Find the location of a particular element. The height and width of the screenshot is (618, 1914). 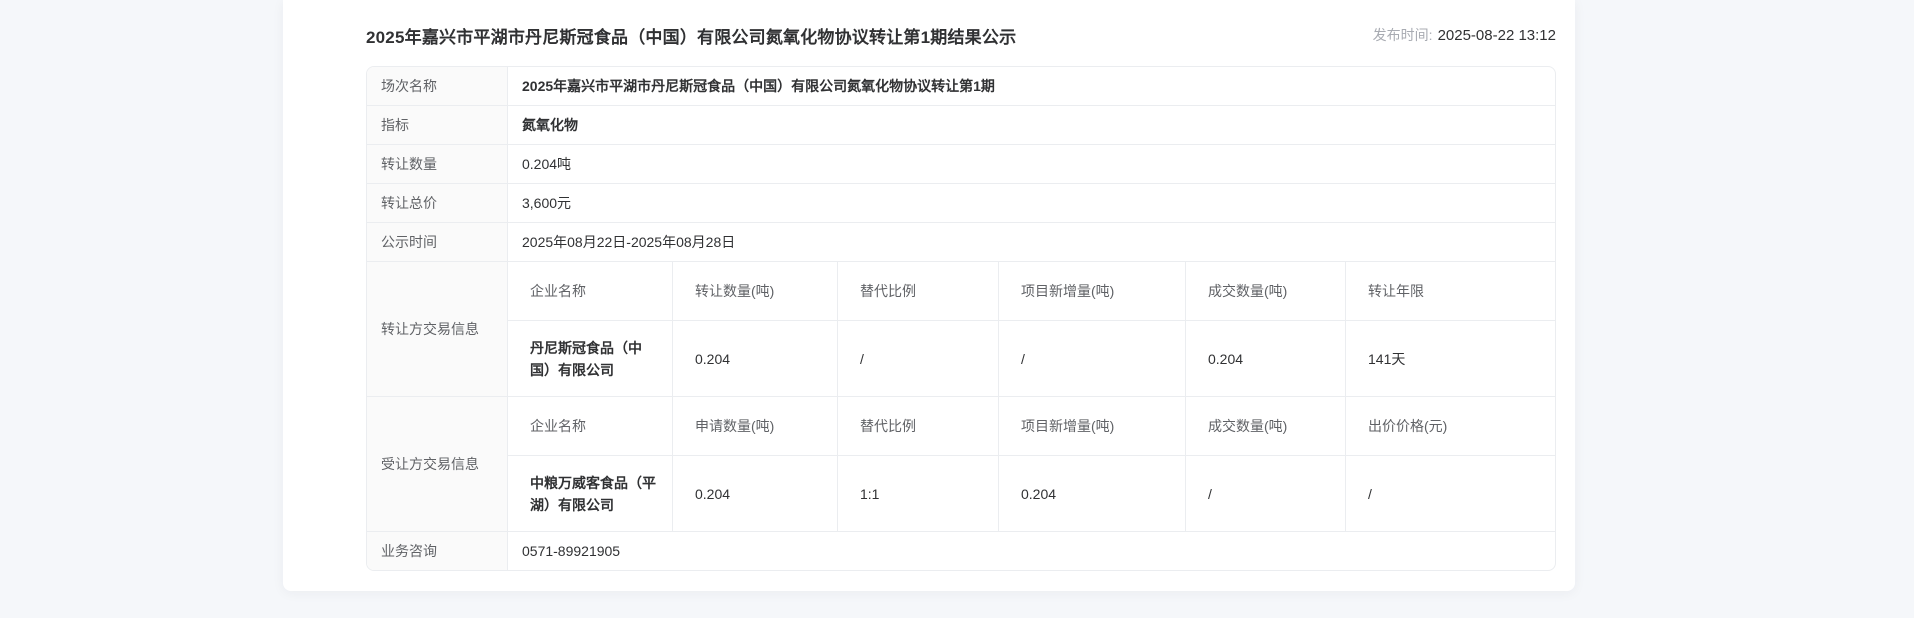

transferor-header-term: 转让年限 is located at coordinates (1396, 291).